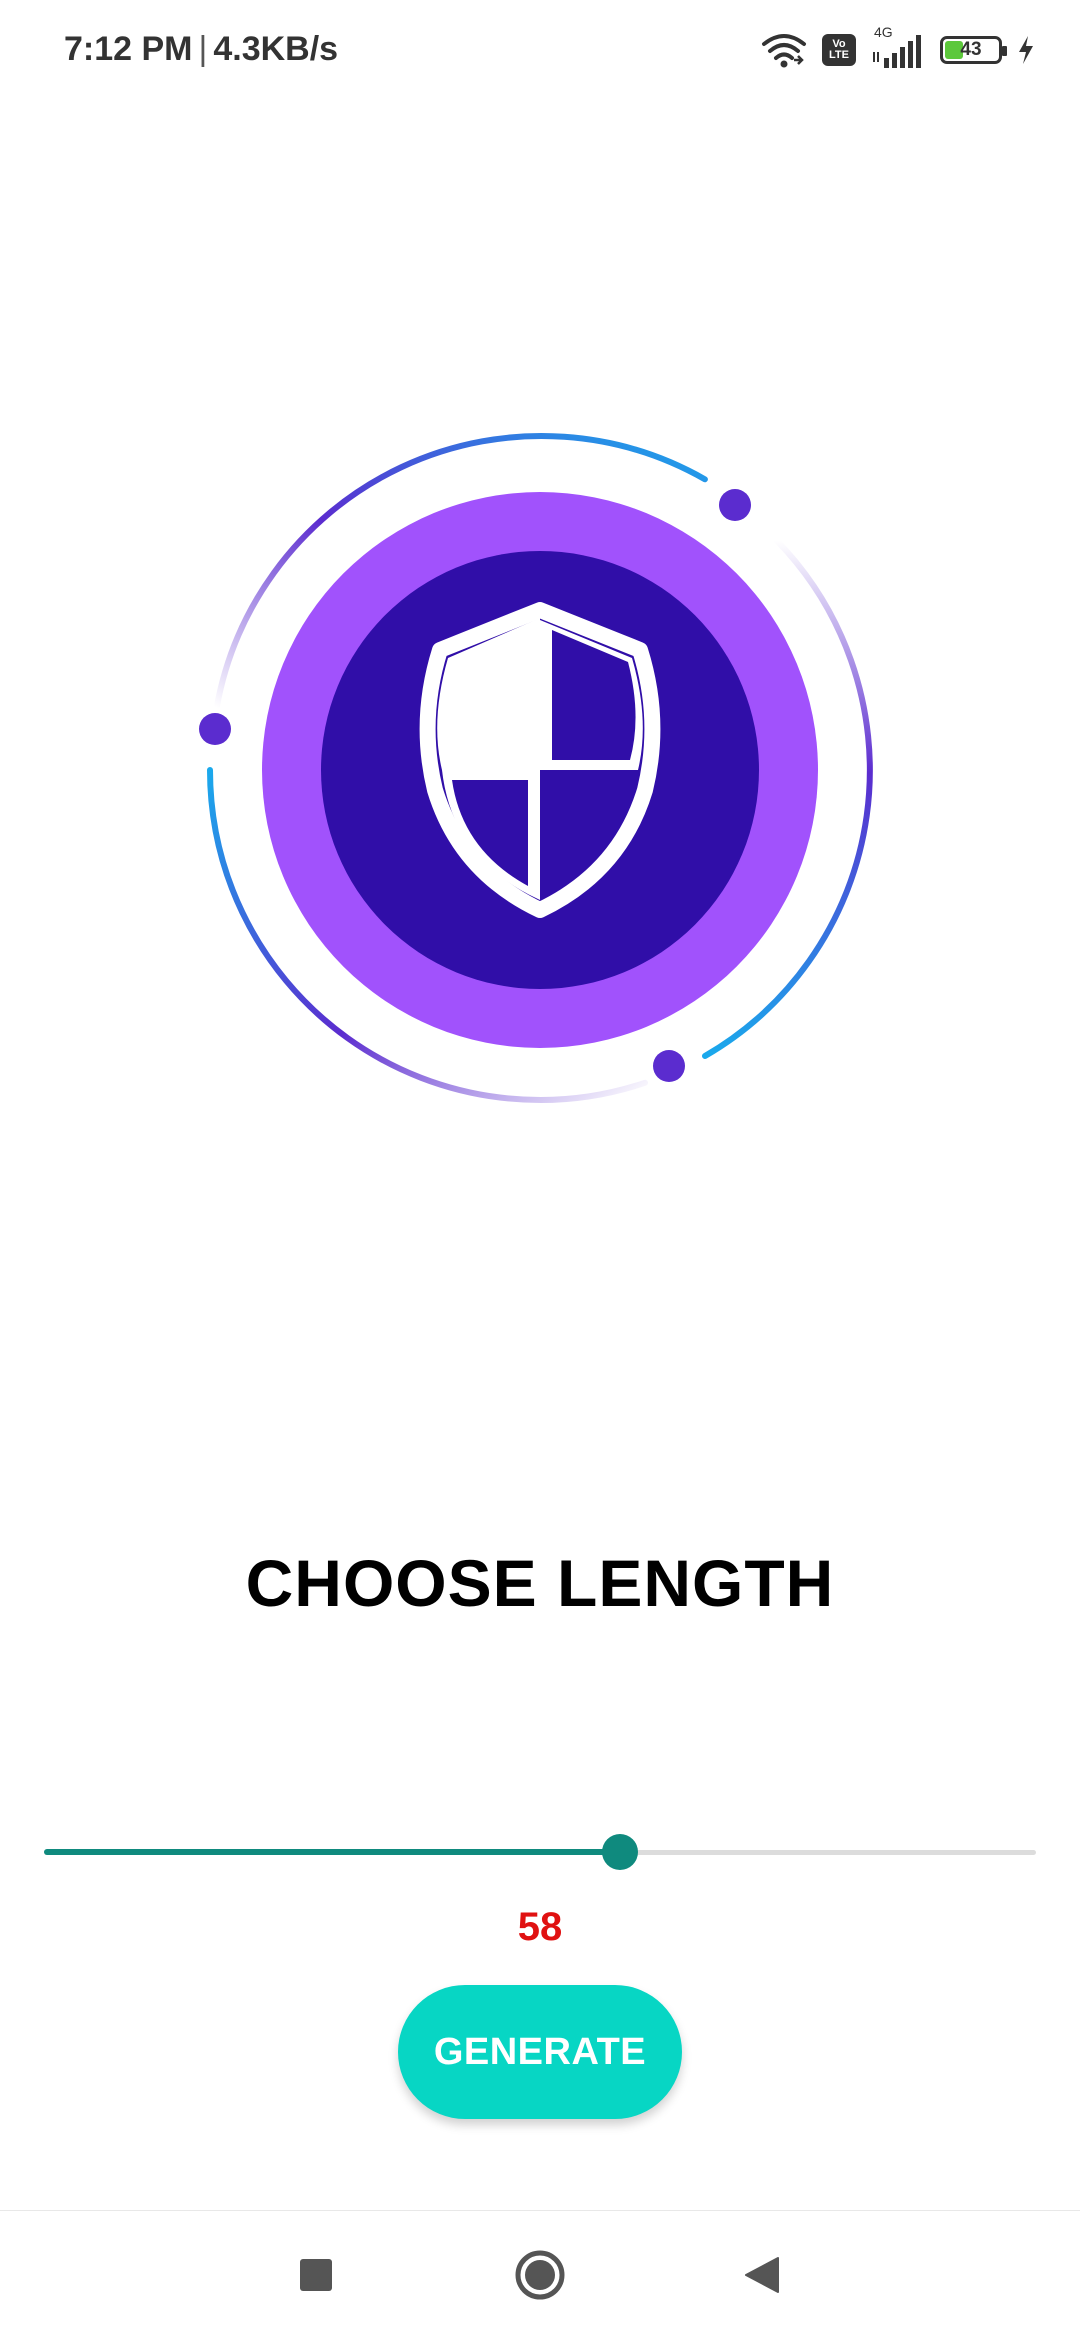 Image resolution: width=1080 pixels, height=2341 pixels. I want to click on status-left: 7:12 PM | 4.3KB/s, so click(201, 49).